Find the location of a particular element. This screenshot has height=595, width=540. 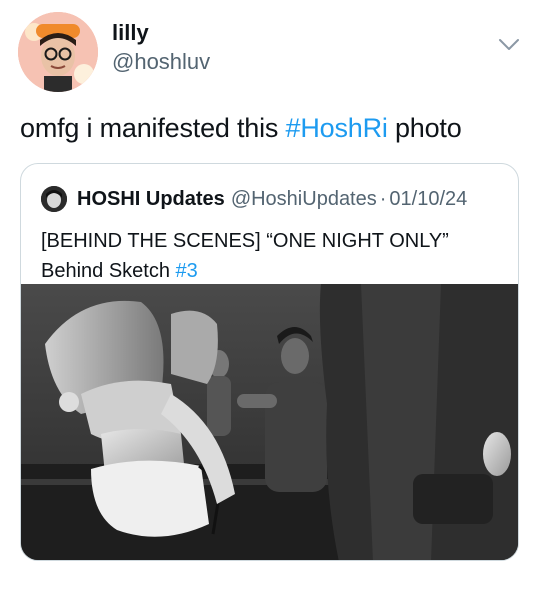

quoted-author-name: HOSHI Updates is located at coordinates (151, 199).